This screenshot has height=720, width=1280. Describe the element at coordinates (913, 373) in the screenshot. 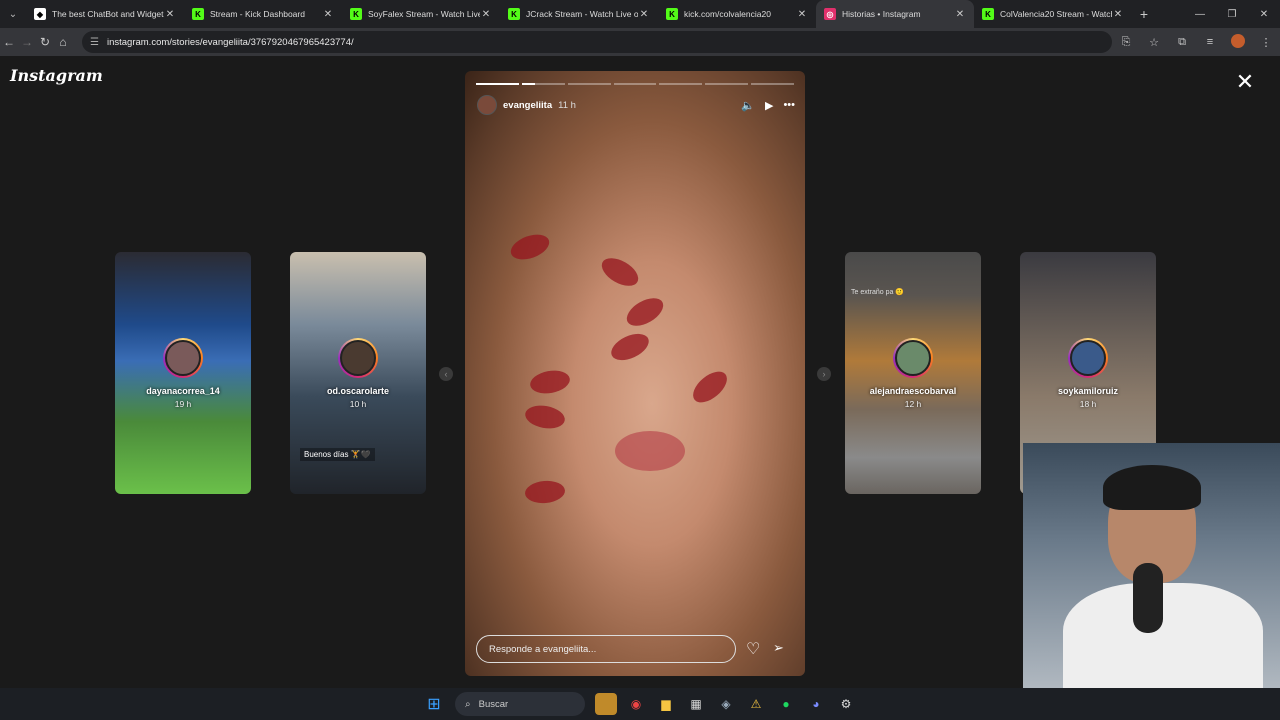

I see `side-story-alejandraescobarval: Te extraño pa 🙂 alejandraescobarval 12 h` at that location.